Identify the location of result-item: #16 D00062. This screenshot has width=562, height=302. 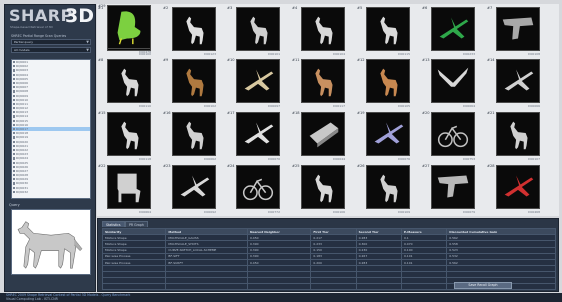
(191, 137).